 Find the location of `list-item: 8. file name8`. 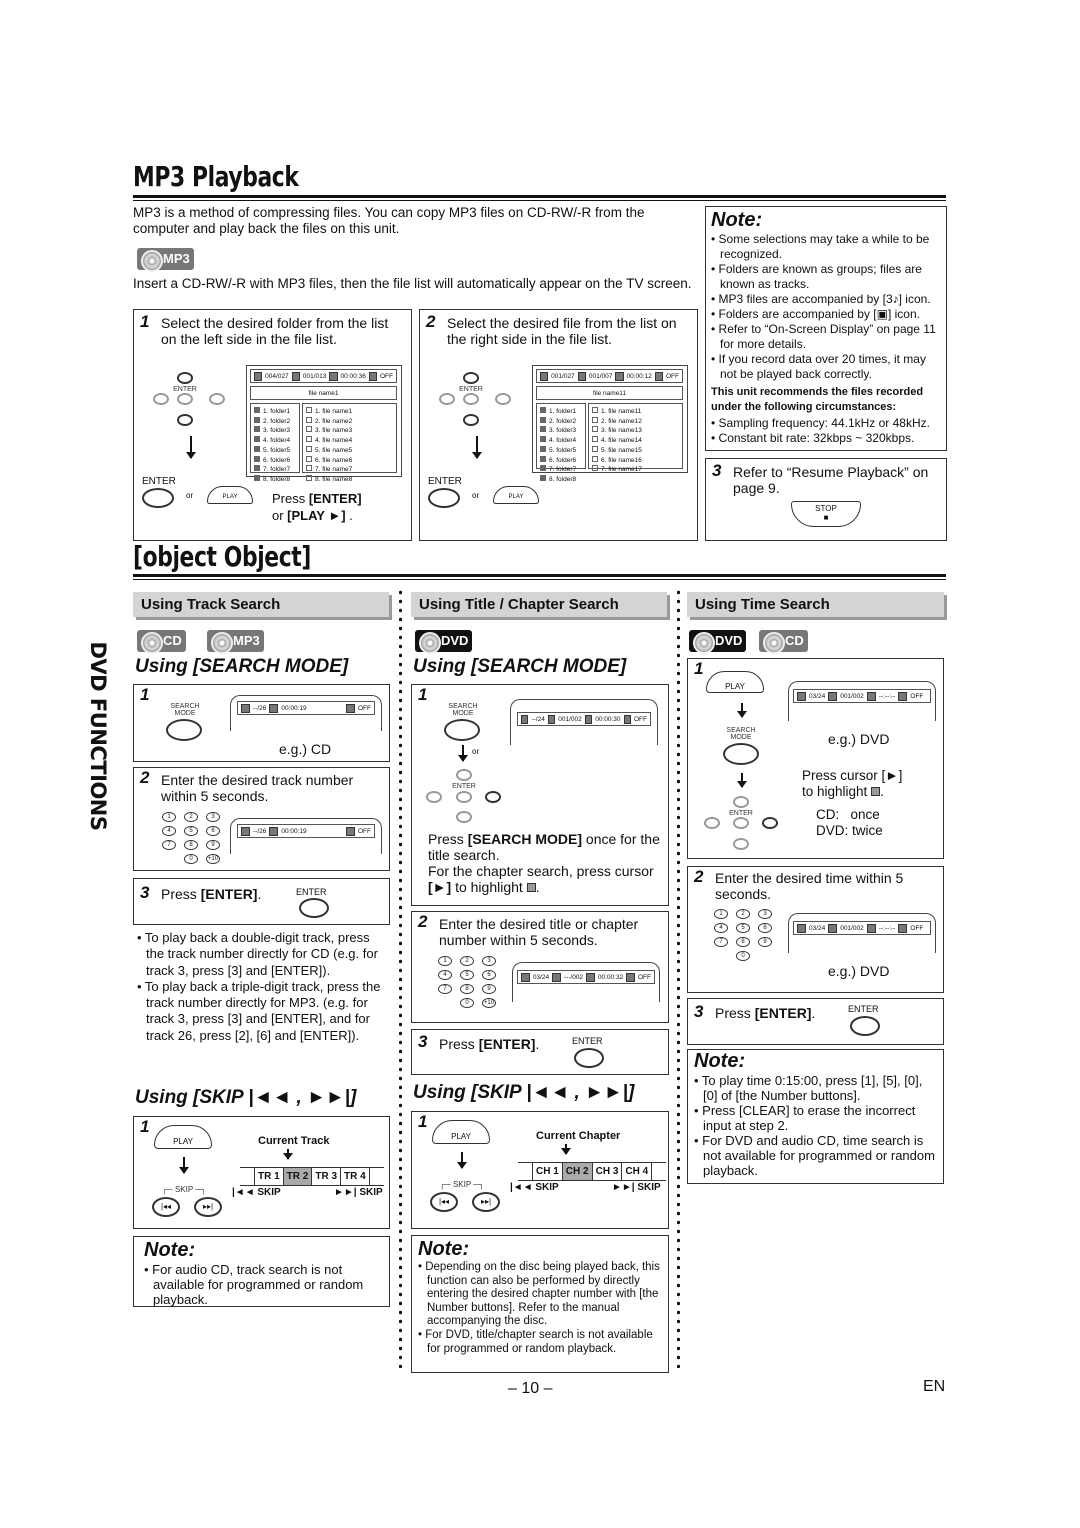

list-item: 8. file name8 is located at coordinates (349, 479).